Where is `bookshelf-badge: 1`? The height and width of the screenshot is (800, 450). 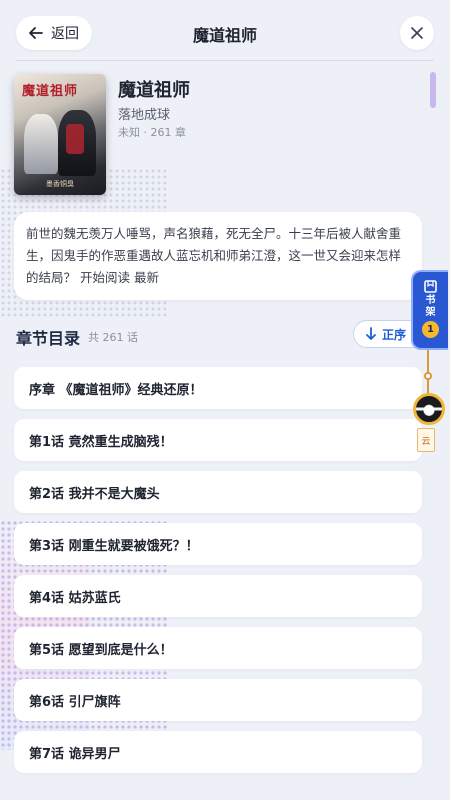 bookshelf-badge: 1 is located at coordinates (430, 329).